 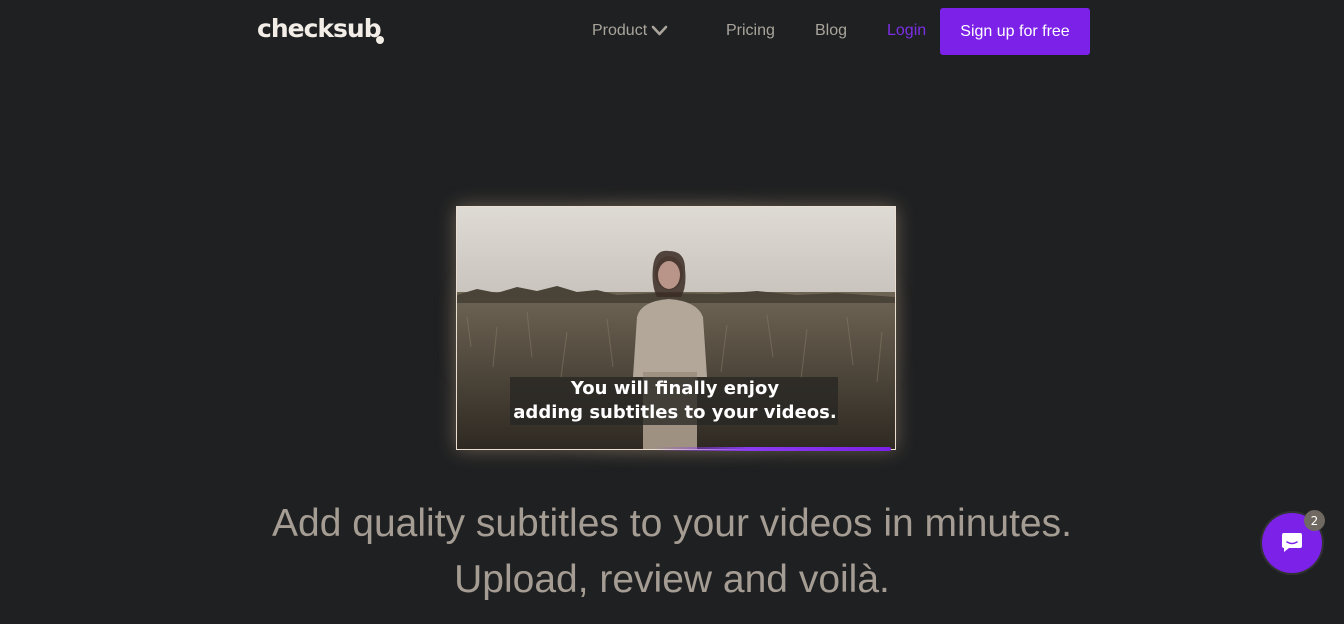 What do you see at coordinates (675, 388) in the screenshot?
I see `caption-line-1: You will finally enjoy` at bounding box center [675, 388].